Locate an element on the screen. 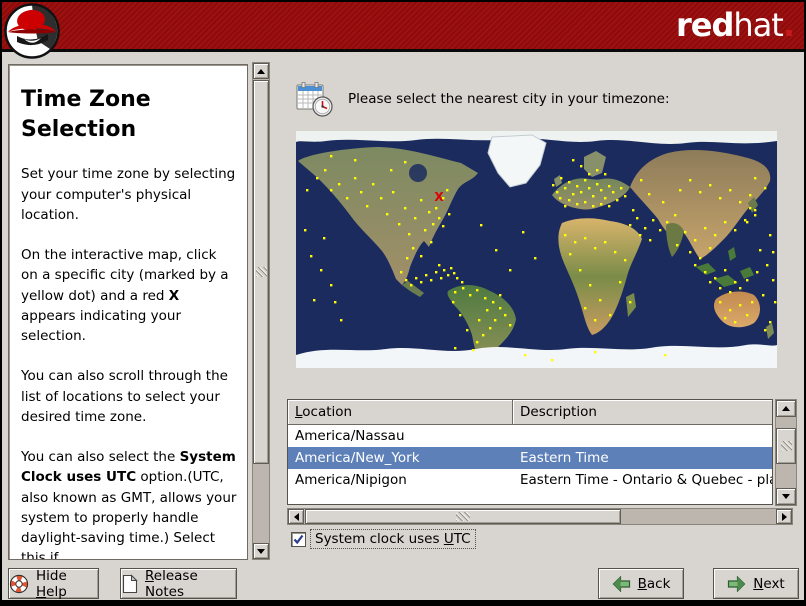  triangle-right-icon is located at coordinates (784, 516).